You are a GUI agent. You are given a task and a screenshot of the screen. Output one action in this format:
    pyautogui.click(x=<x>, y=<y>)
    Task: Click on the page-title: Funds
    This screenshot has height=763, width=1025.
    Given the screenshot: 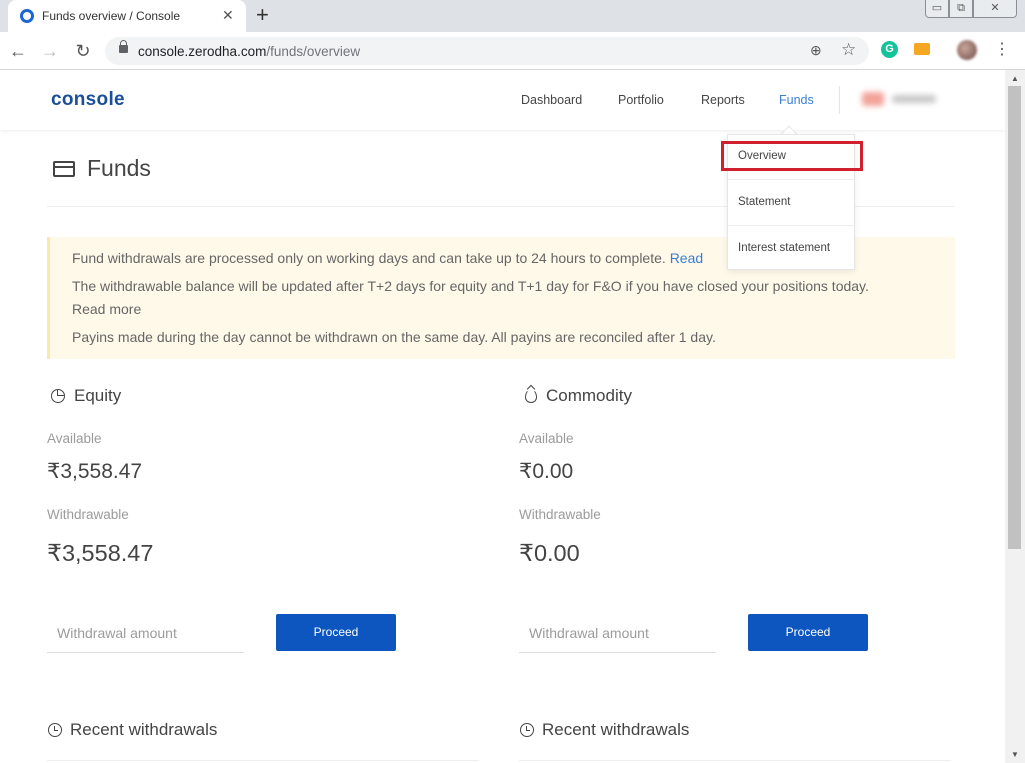 What is the action you would take?
    pyautogui.click(x=119, y=168)
    